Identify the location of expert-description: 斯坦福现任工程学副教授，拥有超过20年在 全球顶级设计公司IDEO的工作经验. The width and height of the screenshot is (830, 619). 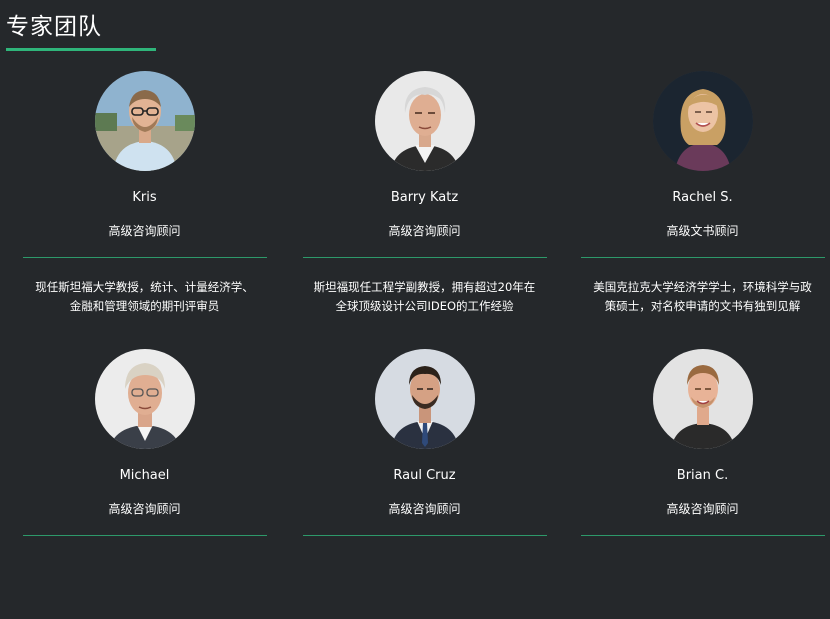
(424, 297).